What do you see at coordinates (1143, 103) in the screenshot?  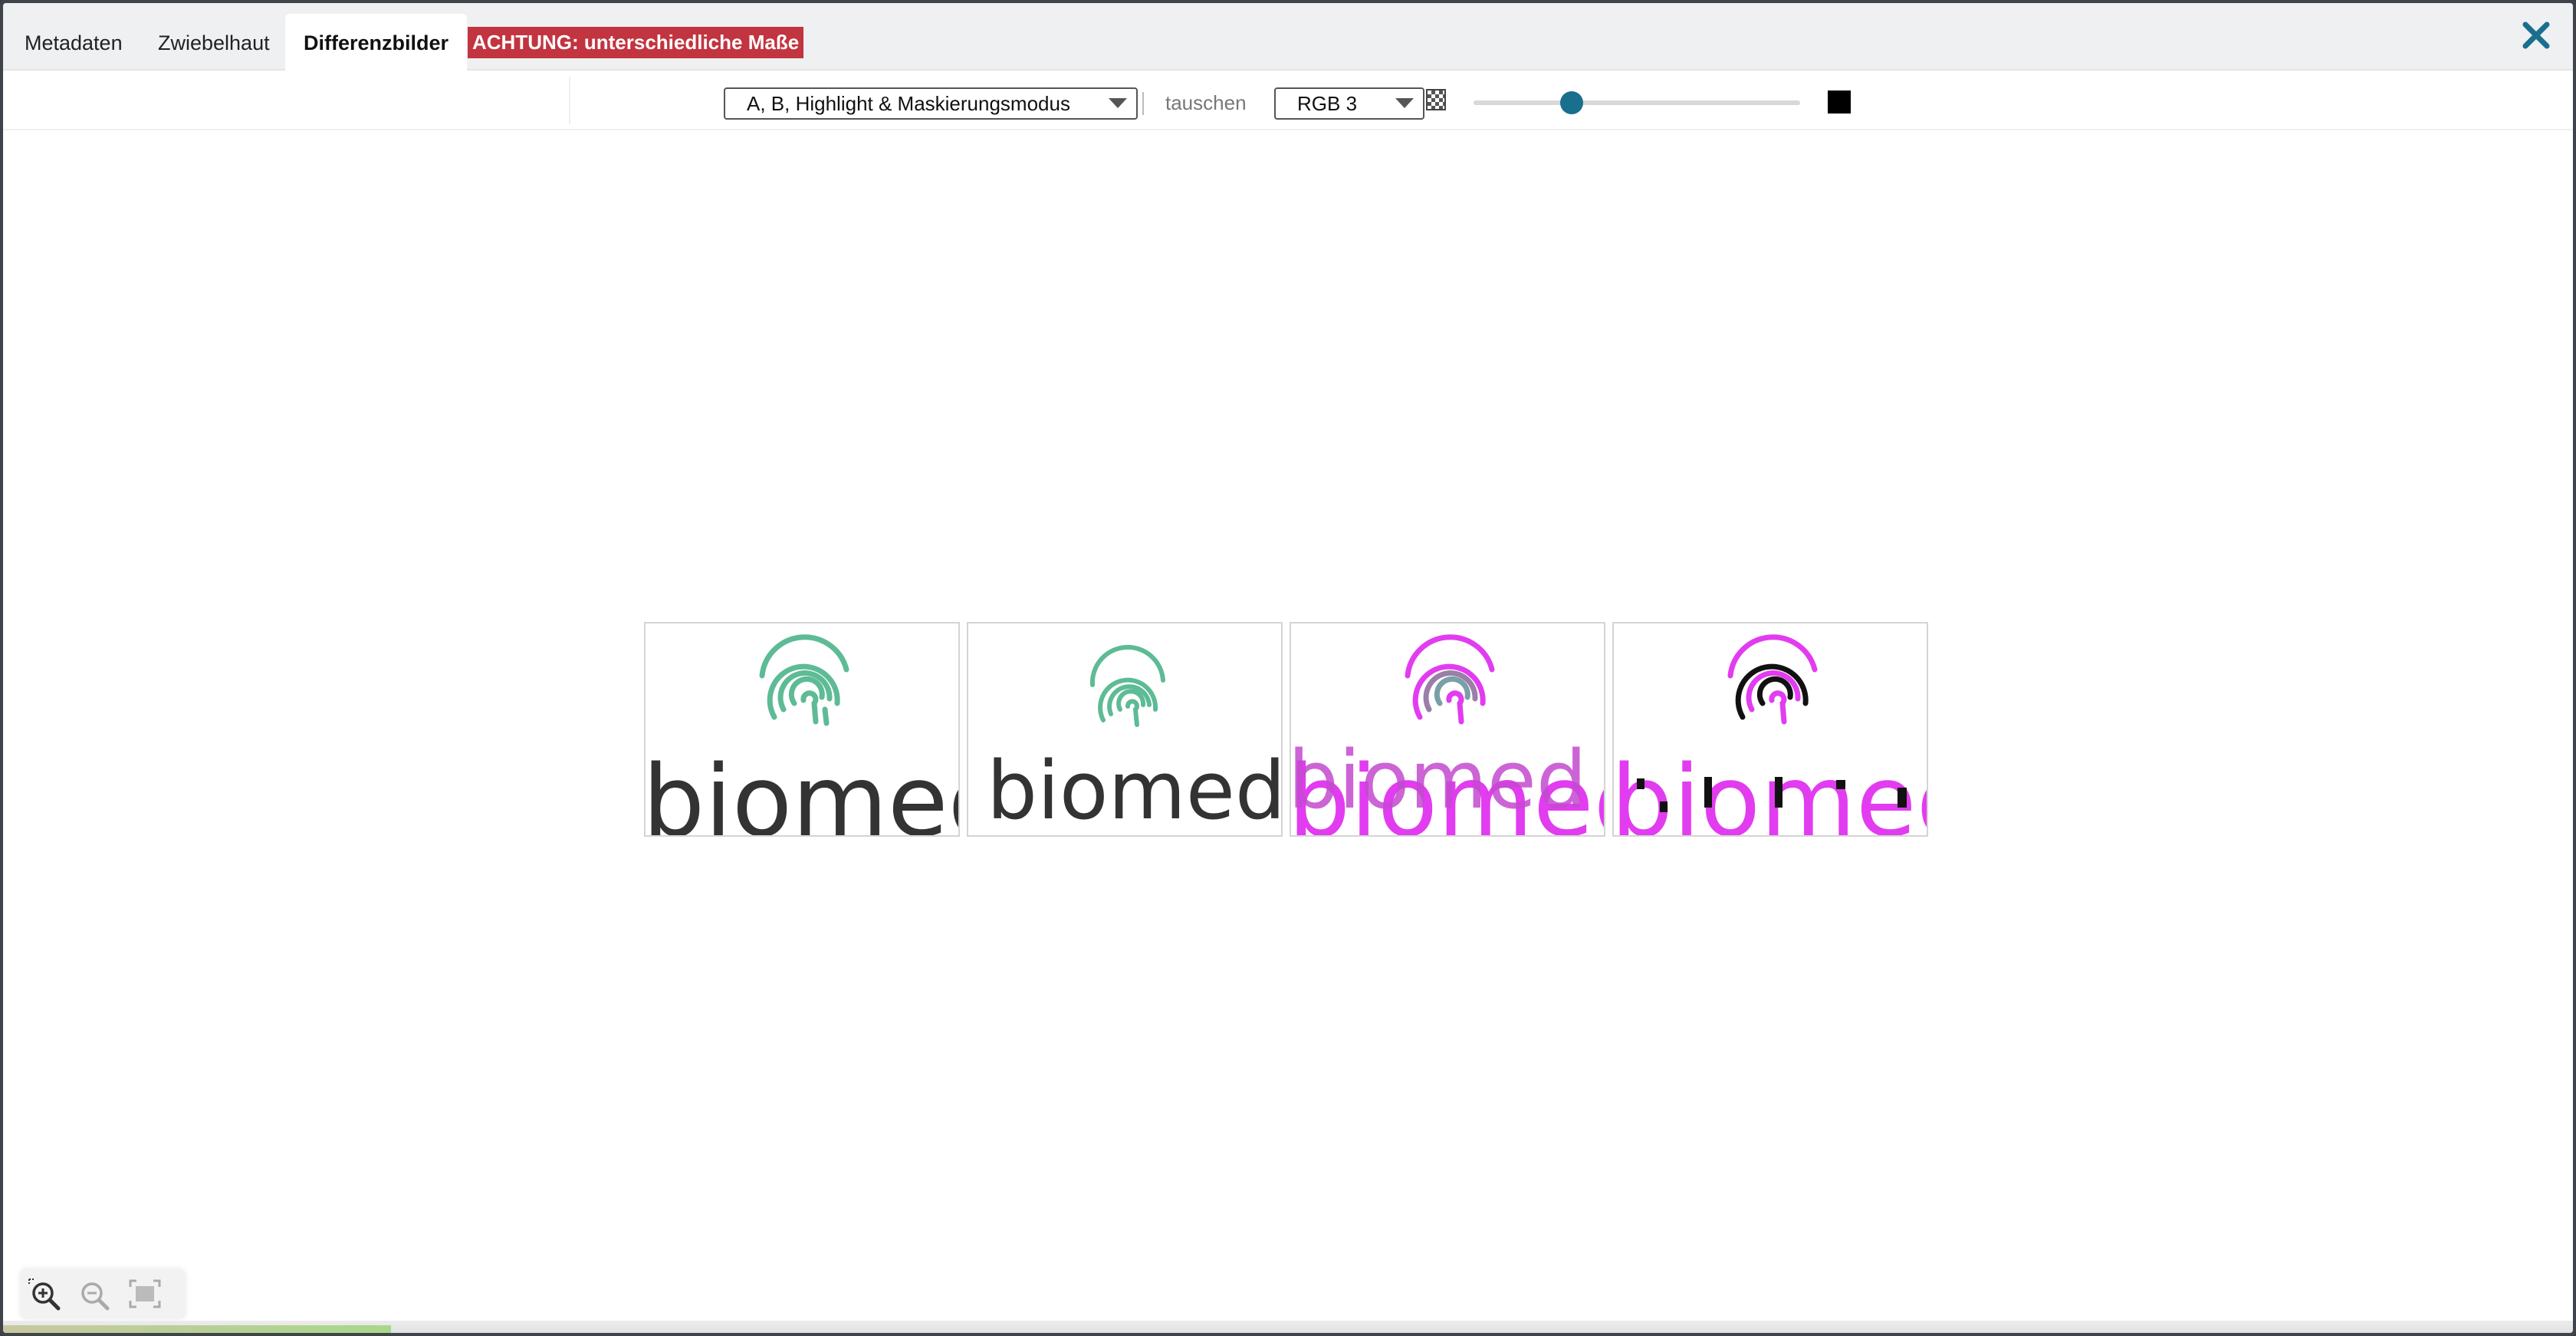 I see `select-divider` at bounding box center [1143, 103].